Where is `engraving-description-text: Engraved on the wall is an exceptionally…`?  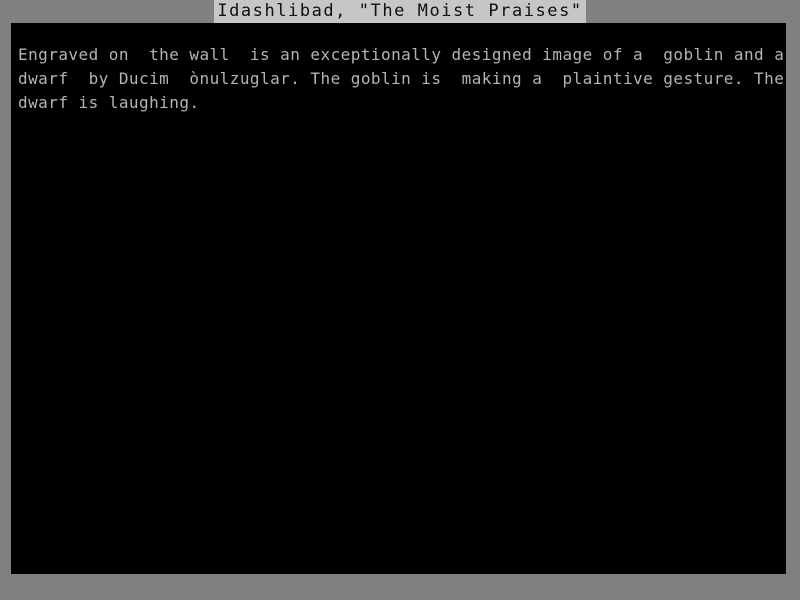 engraving-description-text: Engraved on the wall is an exceptionally… is located at coordinates (402, 79).